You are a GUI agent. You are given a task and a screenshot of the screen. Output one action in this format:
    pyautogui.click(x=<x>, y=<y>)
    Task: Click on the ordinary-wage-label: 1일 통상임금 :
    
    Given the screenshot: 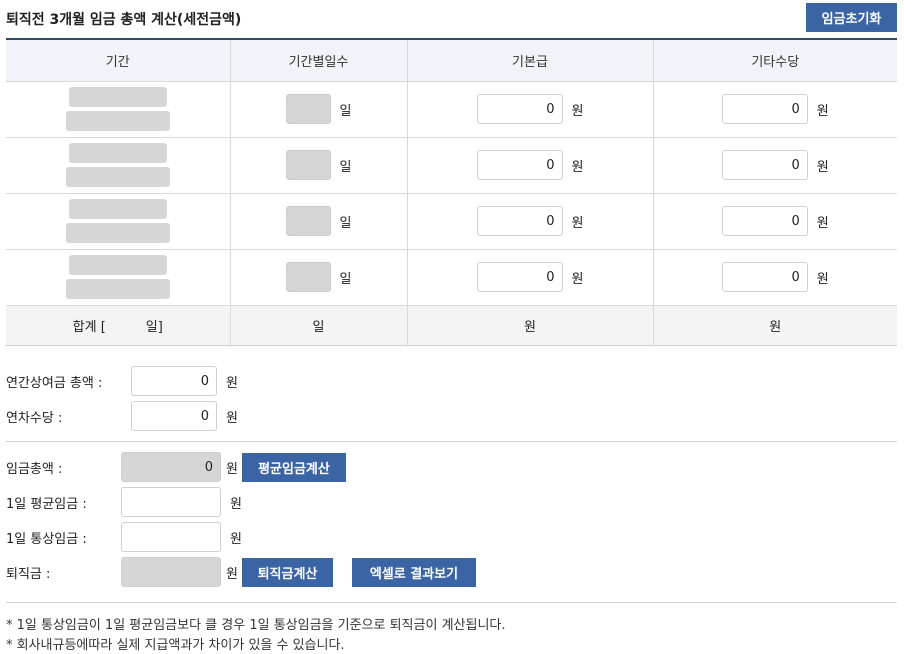 What is the action you would take?
    pyautogui.click(x=46, y=539)
    